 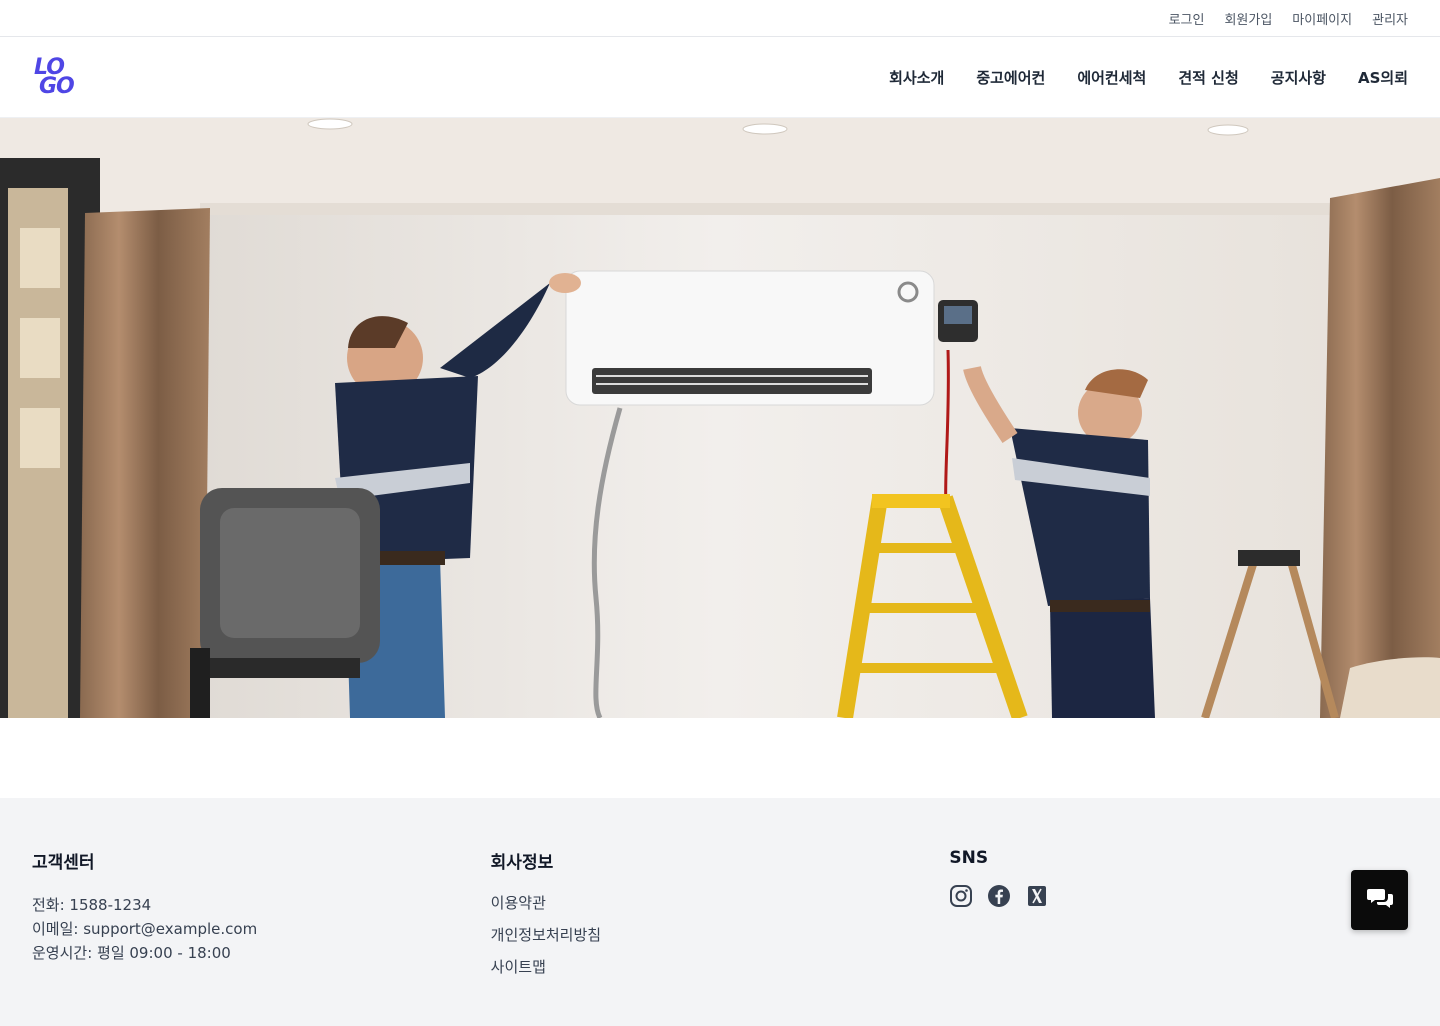 I want to click on company-info-title: 회사정보, so click(x=522, y=863).